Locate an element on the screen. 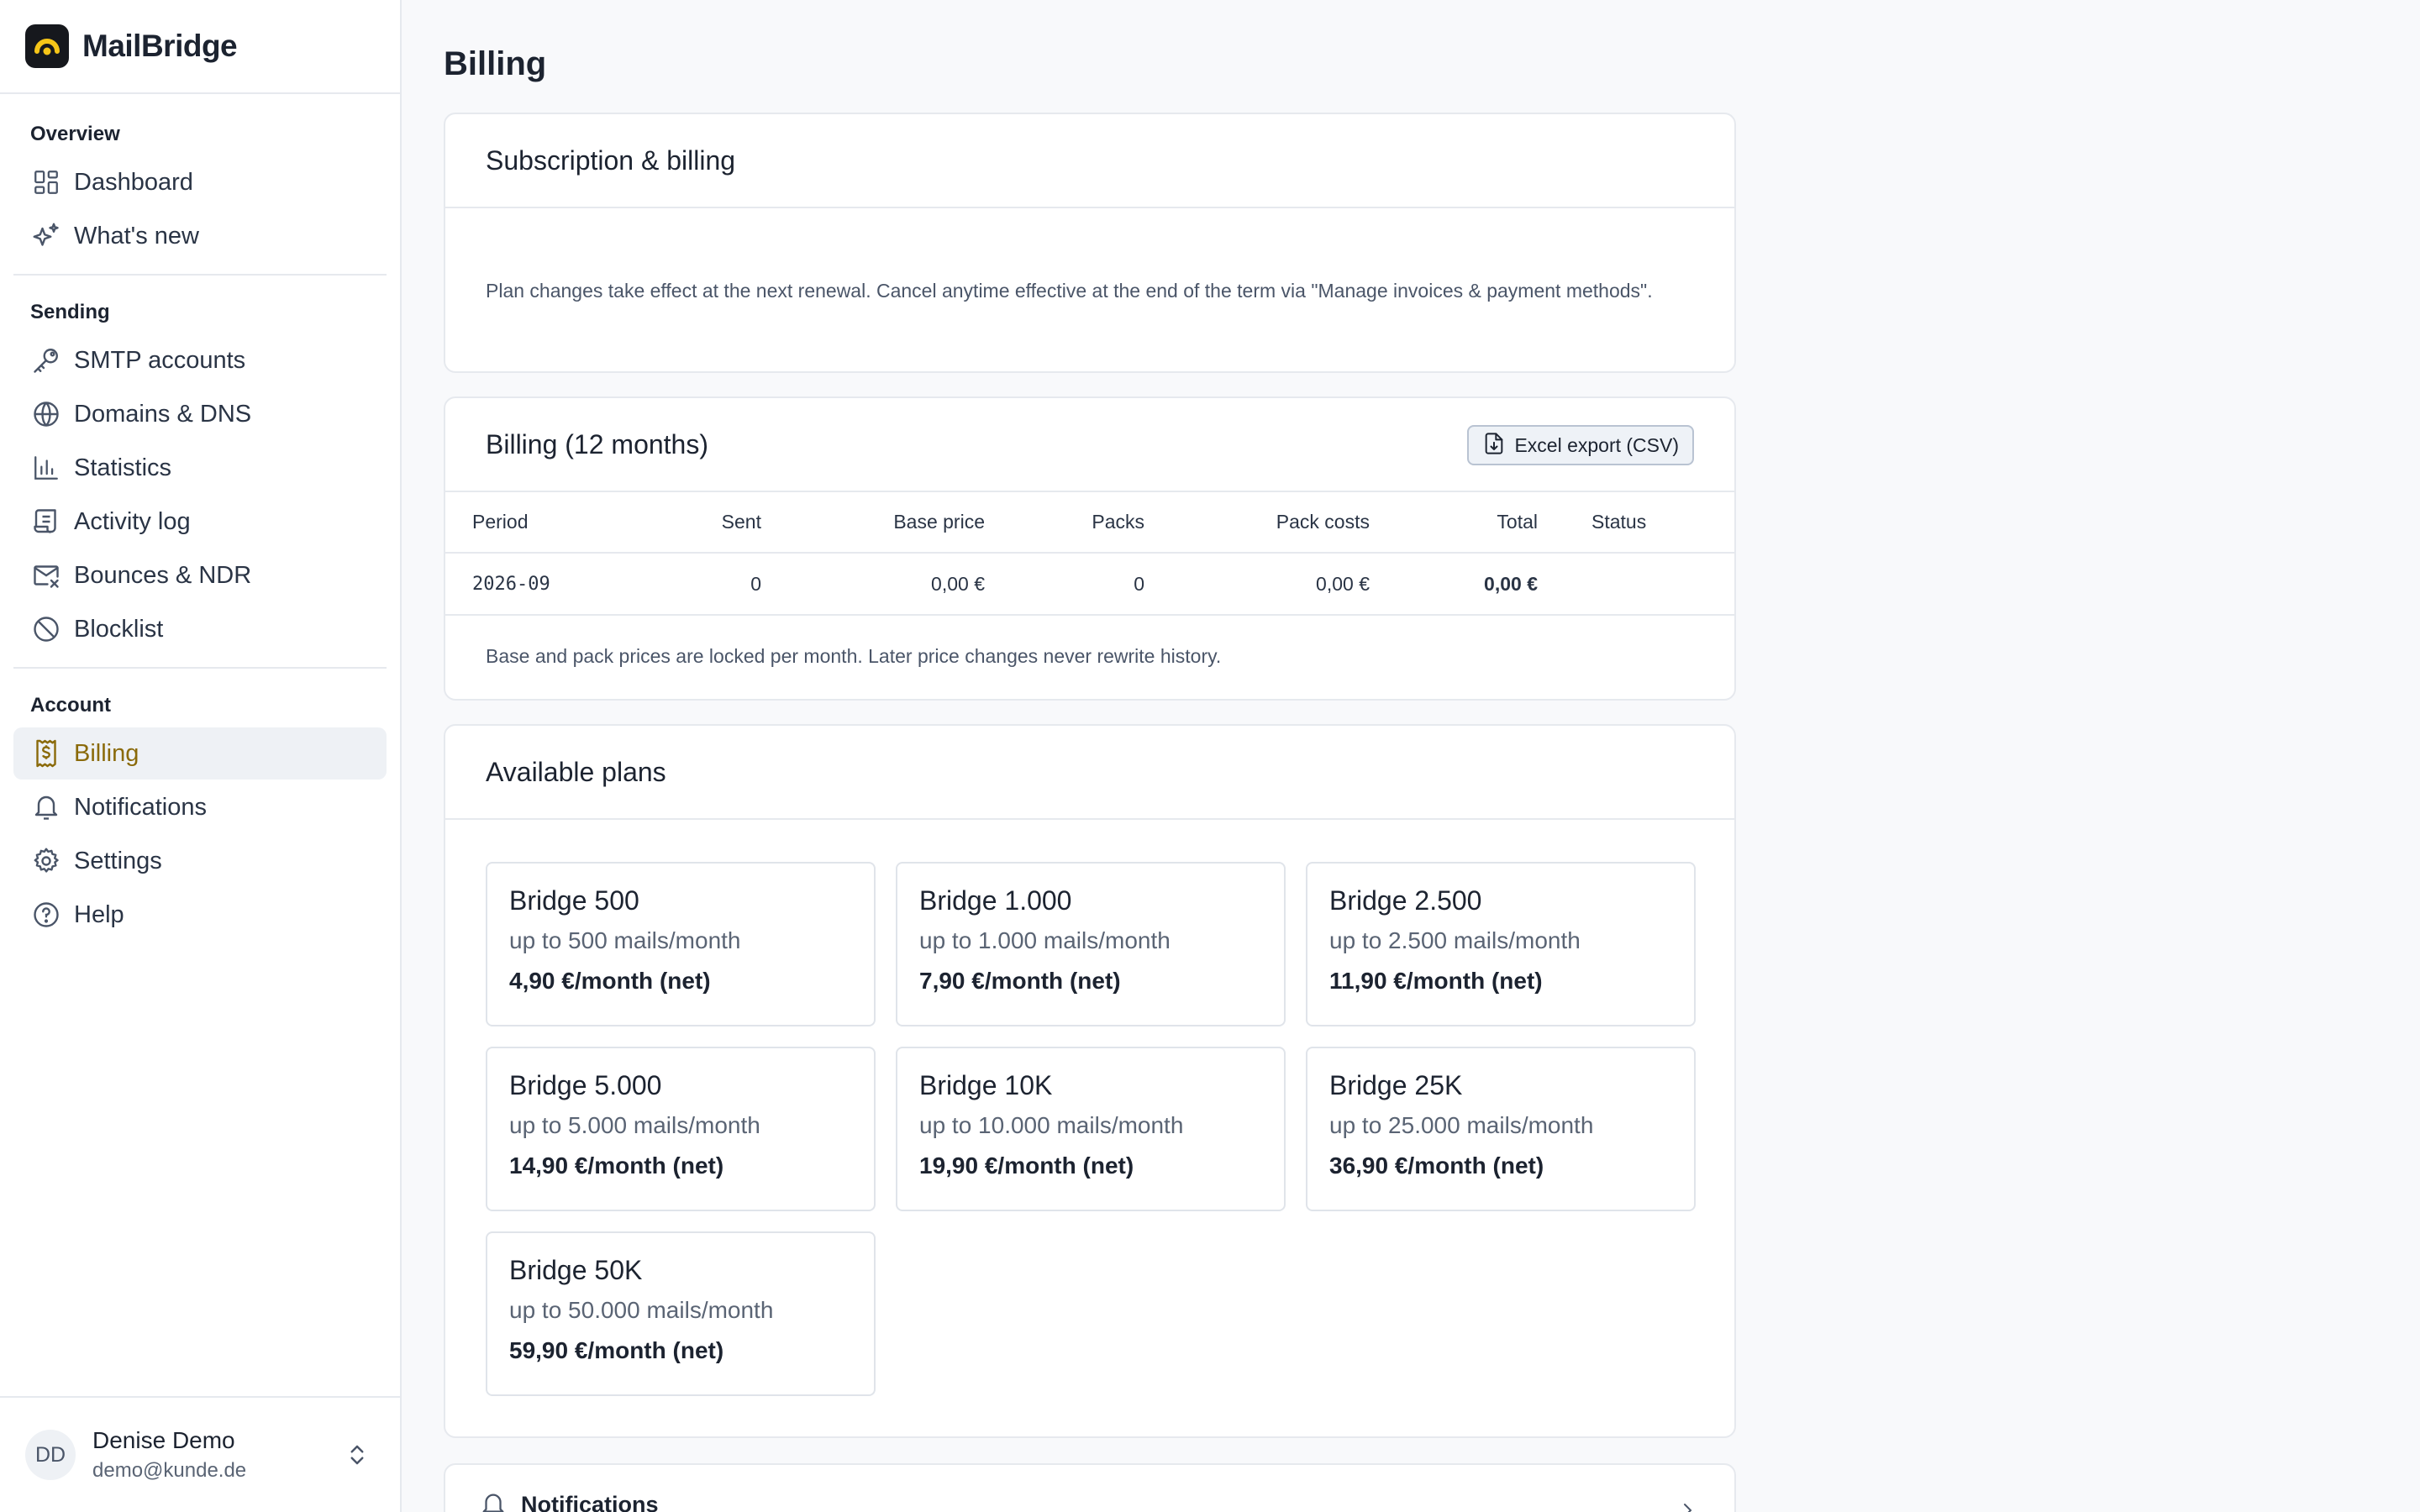 Image resolution: width=2420 pixels, height=1512 pixels. plan-price: 7,90 €/month (net) is located at coordinates (1020, 981).